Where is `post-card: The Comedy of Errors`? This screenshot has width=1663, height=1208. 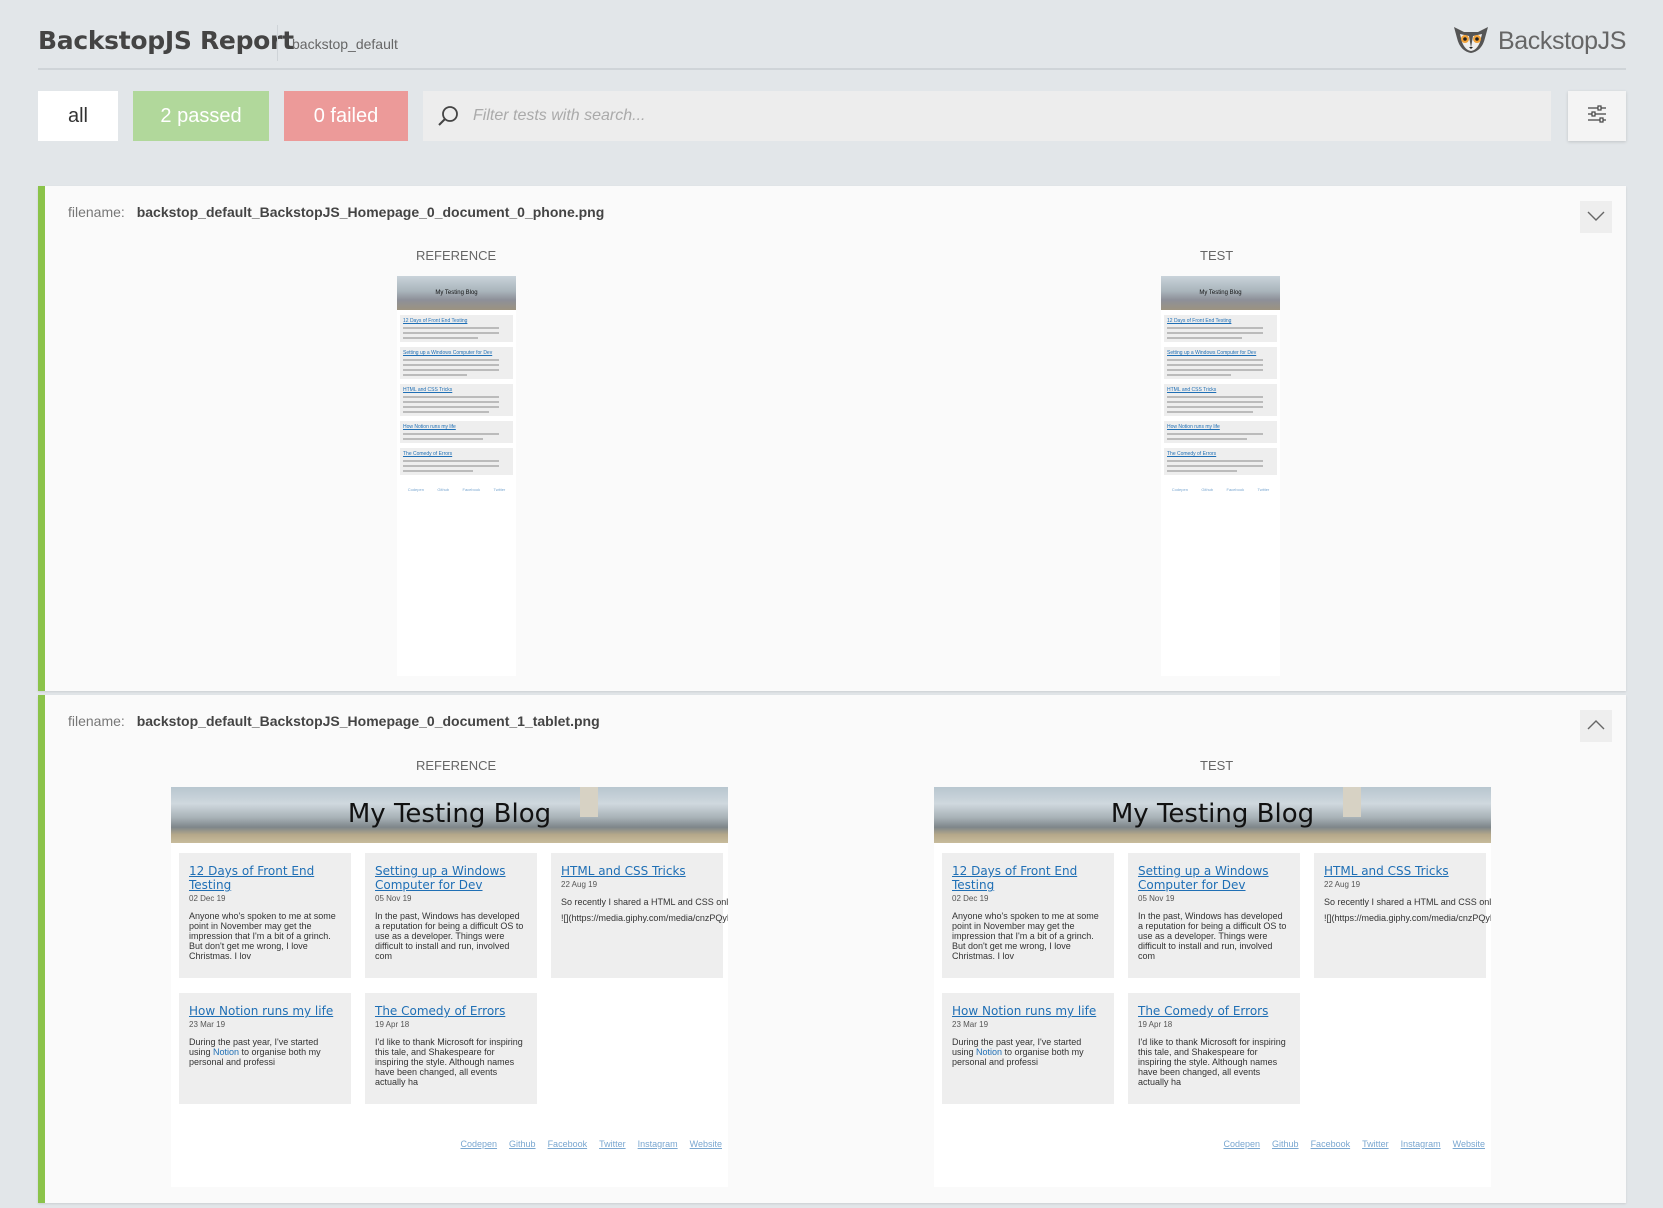 post-card: The Comedy of Errors is located at coordinates (456, 461).